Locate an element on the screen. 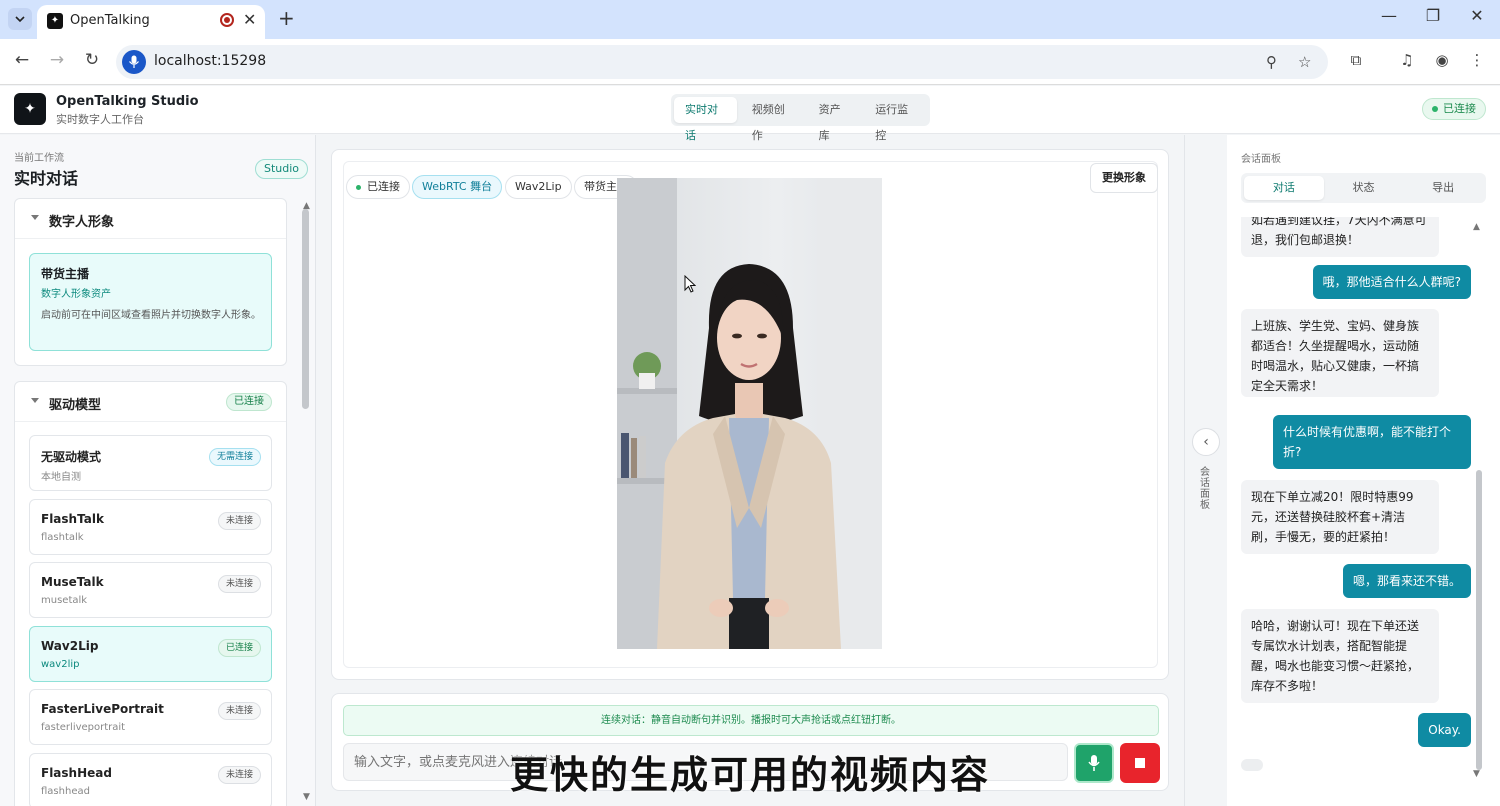  minimize-window-icon: — is located at coordinates (1389, 15).